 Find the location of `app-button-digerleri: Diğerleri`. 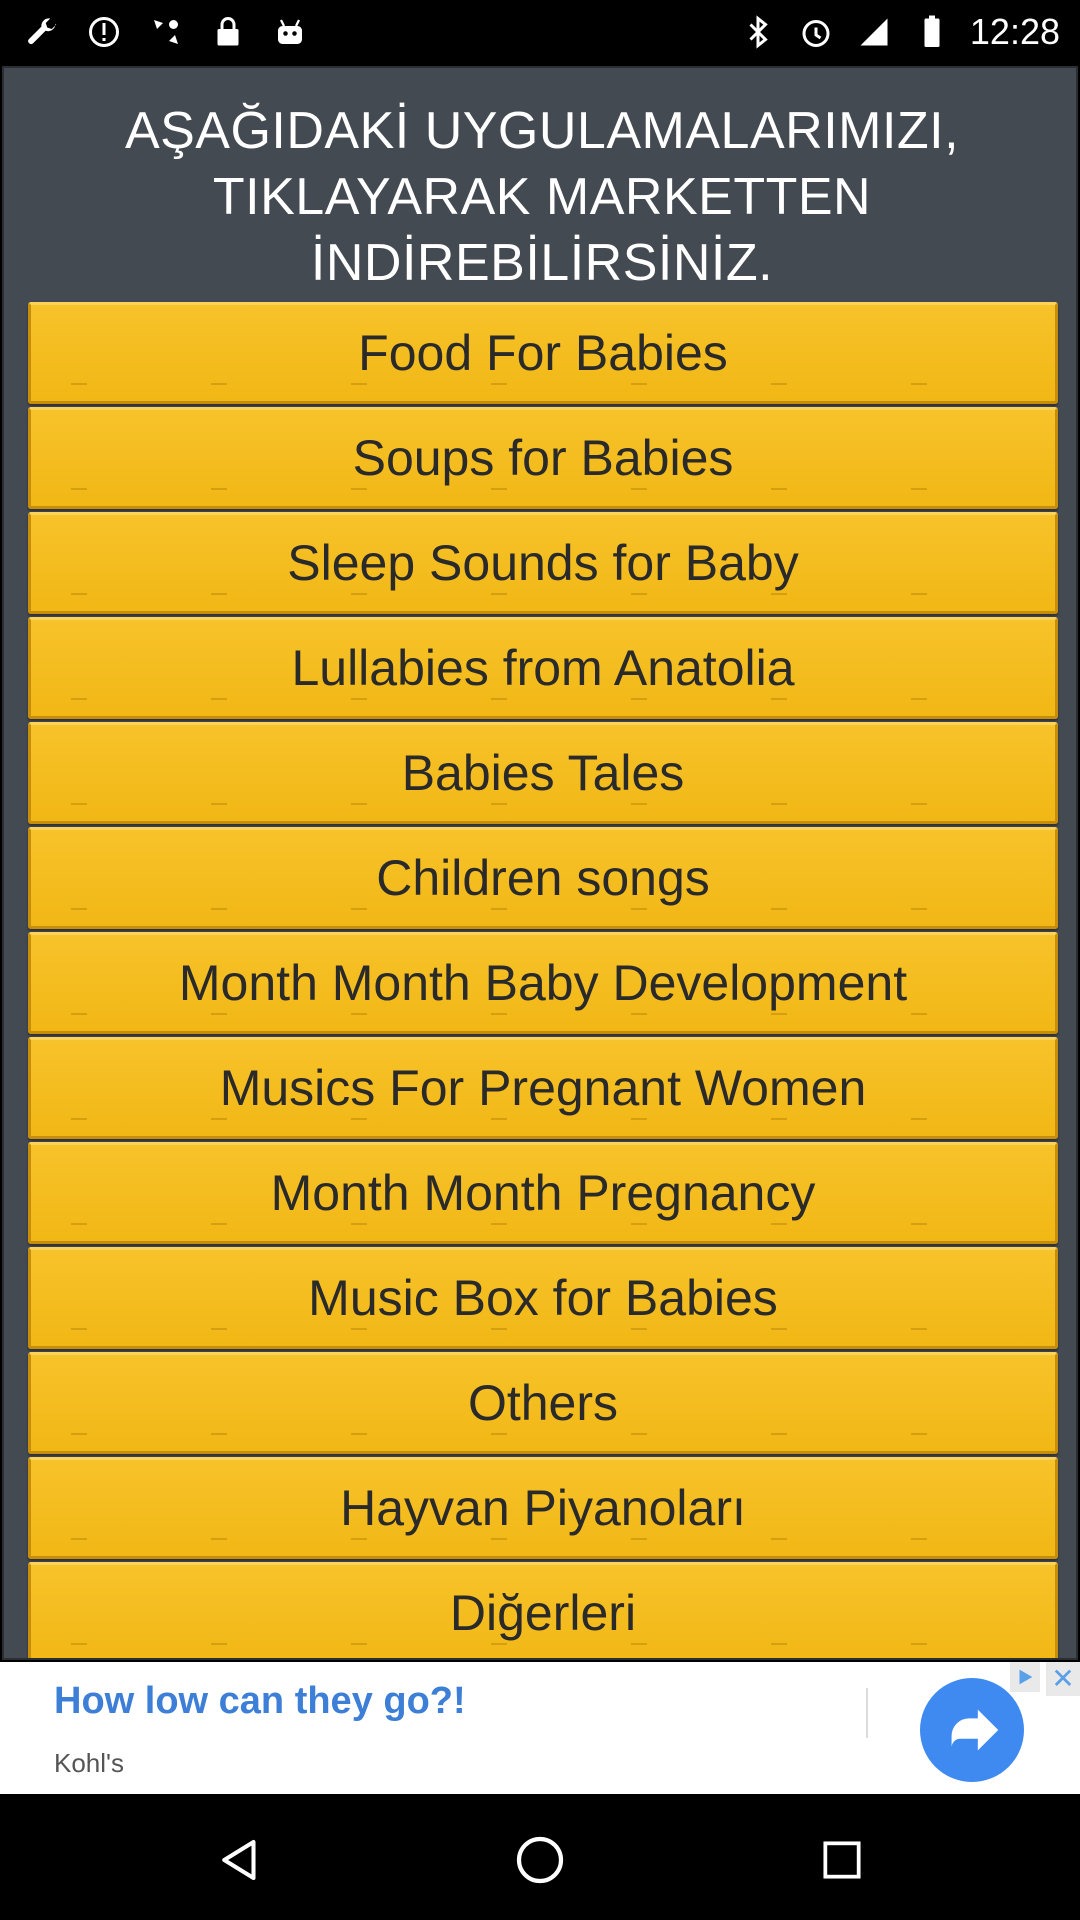

app-button-digerleri: Diğerleri is located at coordinates (543, 1610).